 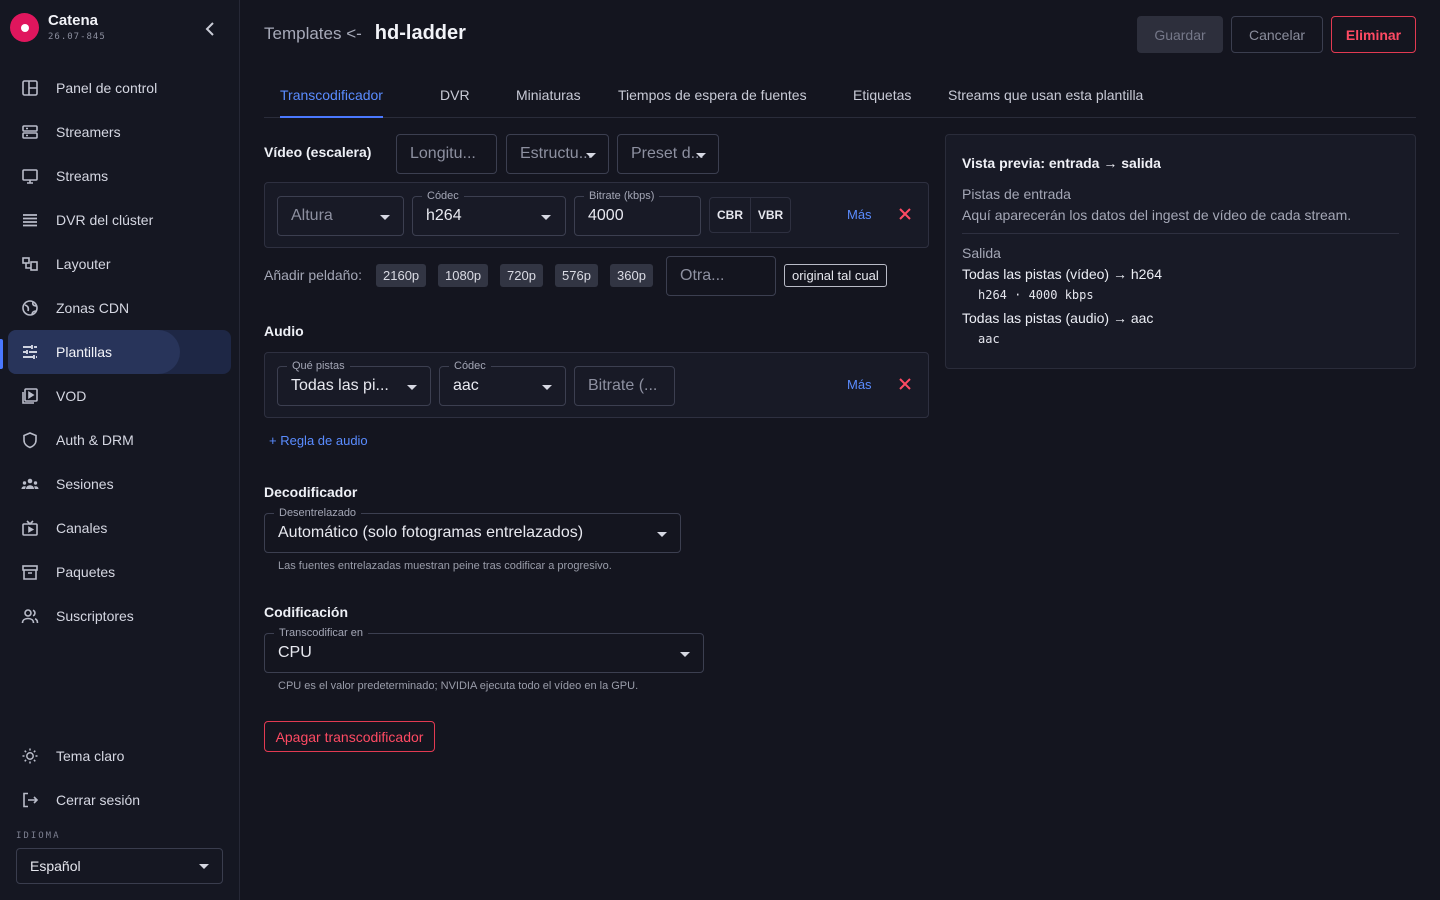 What do you see at coordinates (30, 572) in the screenshot?
I see `archive-icon` at bounding box center [30, 572].